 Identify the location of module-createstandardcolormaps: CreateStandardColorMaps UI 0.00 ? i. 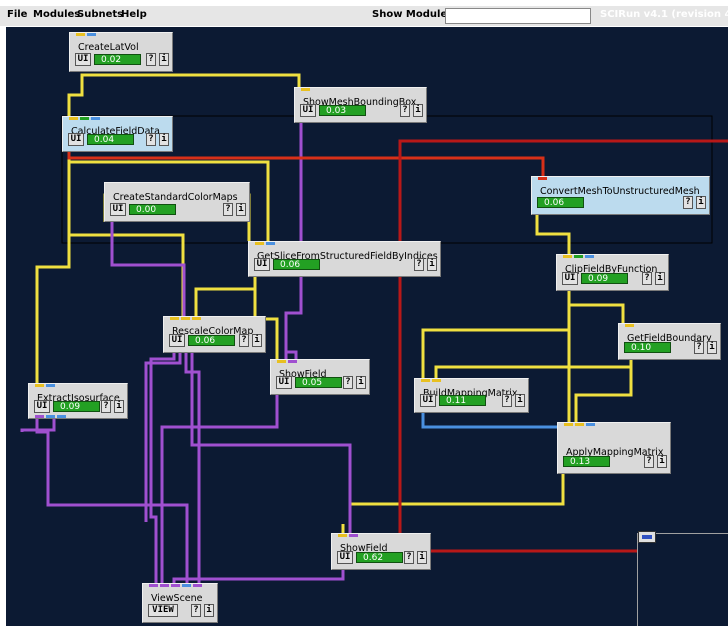
(177, 202).